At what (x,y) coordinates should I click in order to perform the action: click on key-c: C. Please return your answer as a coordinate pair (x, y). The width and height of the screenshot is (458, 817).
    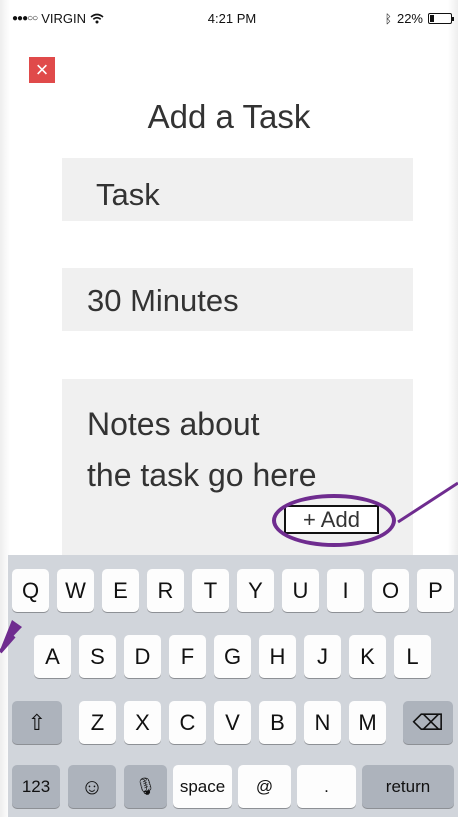
    Looking at the image, I should click on (187, 722).